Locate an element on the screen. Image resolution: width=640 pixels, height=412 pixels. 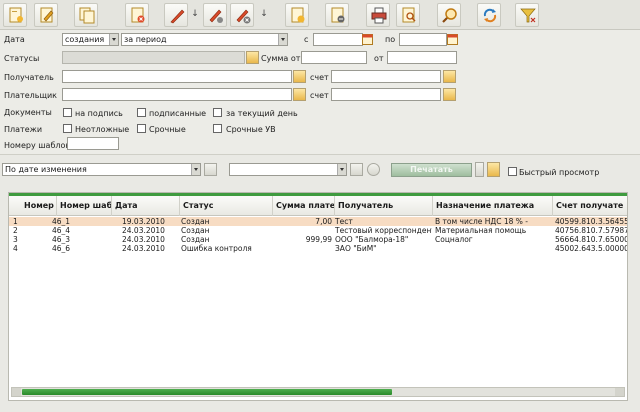
cell-number: 1 is located at coordinates (15, 221).